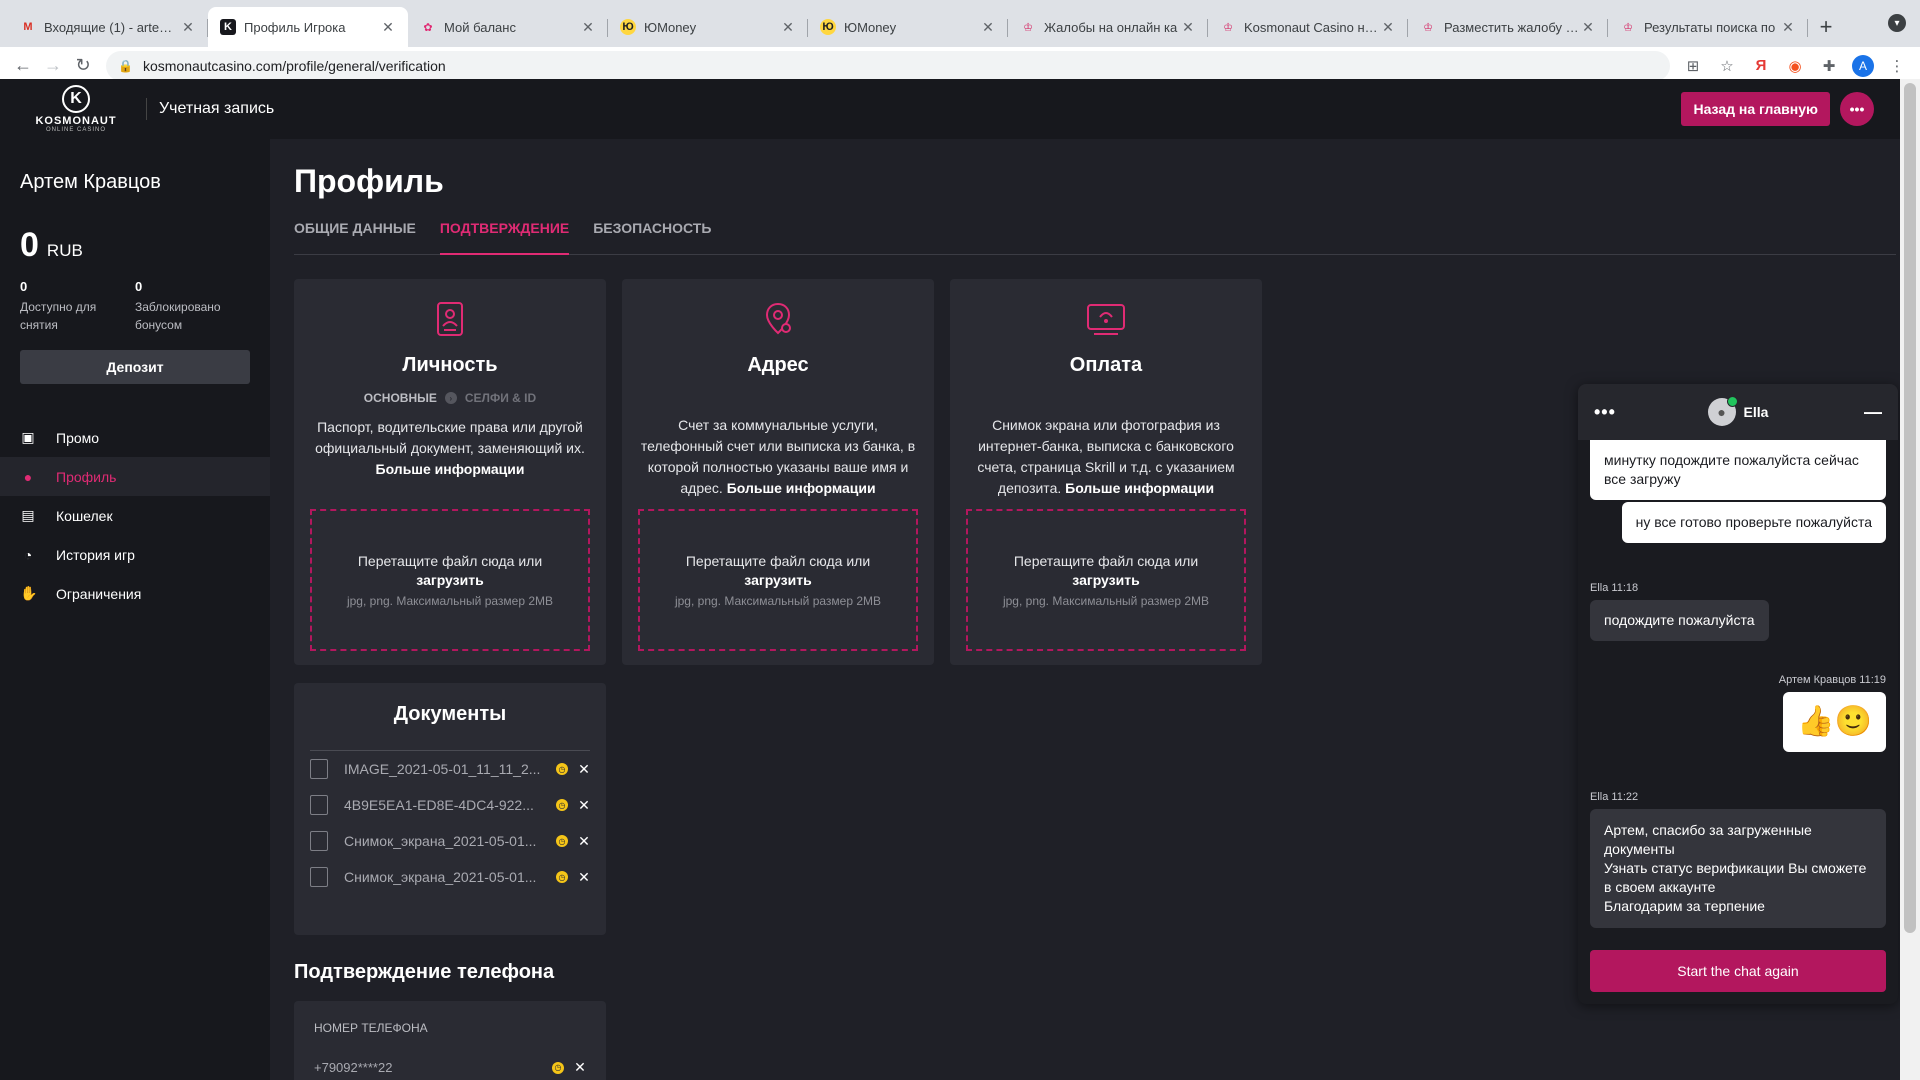 The height and width of the screenshot is (1080, 1920). I want to click on yoomoney-icon: Ю, so click(828, 27).